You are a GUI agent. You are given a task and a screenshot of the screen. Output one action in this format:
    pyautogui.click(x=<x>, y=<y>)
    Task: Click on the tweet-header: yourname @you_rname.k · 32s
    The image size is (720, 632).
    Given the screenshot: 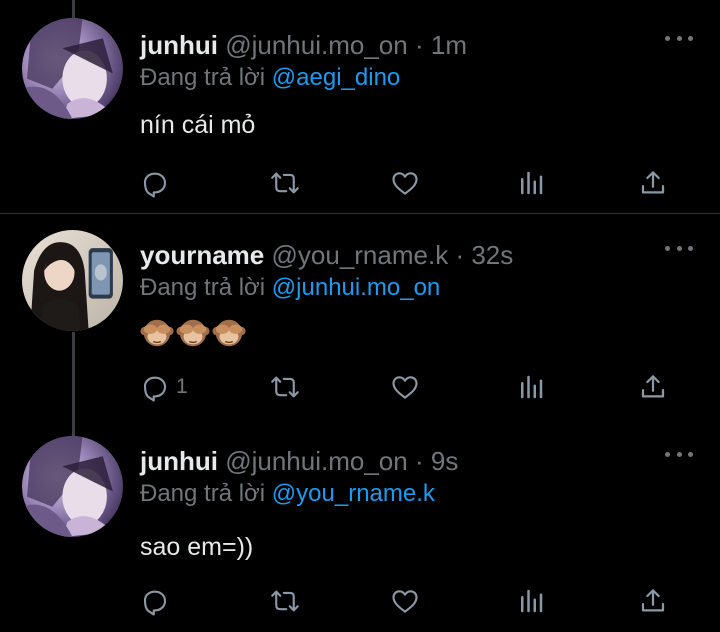 What is the action you would take?
    pyautogui.click(x=326, y=255)
    